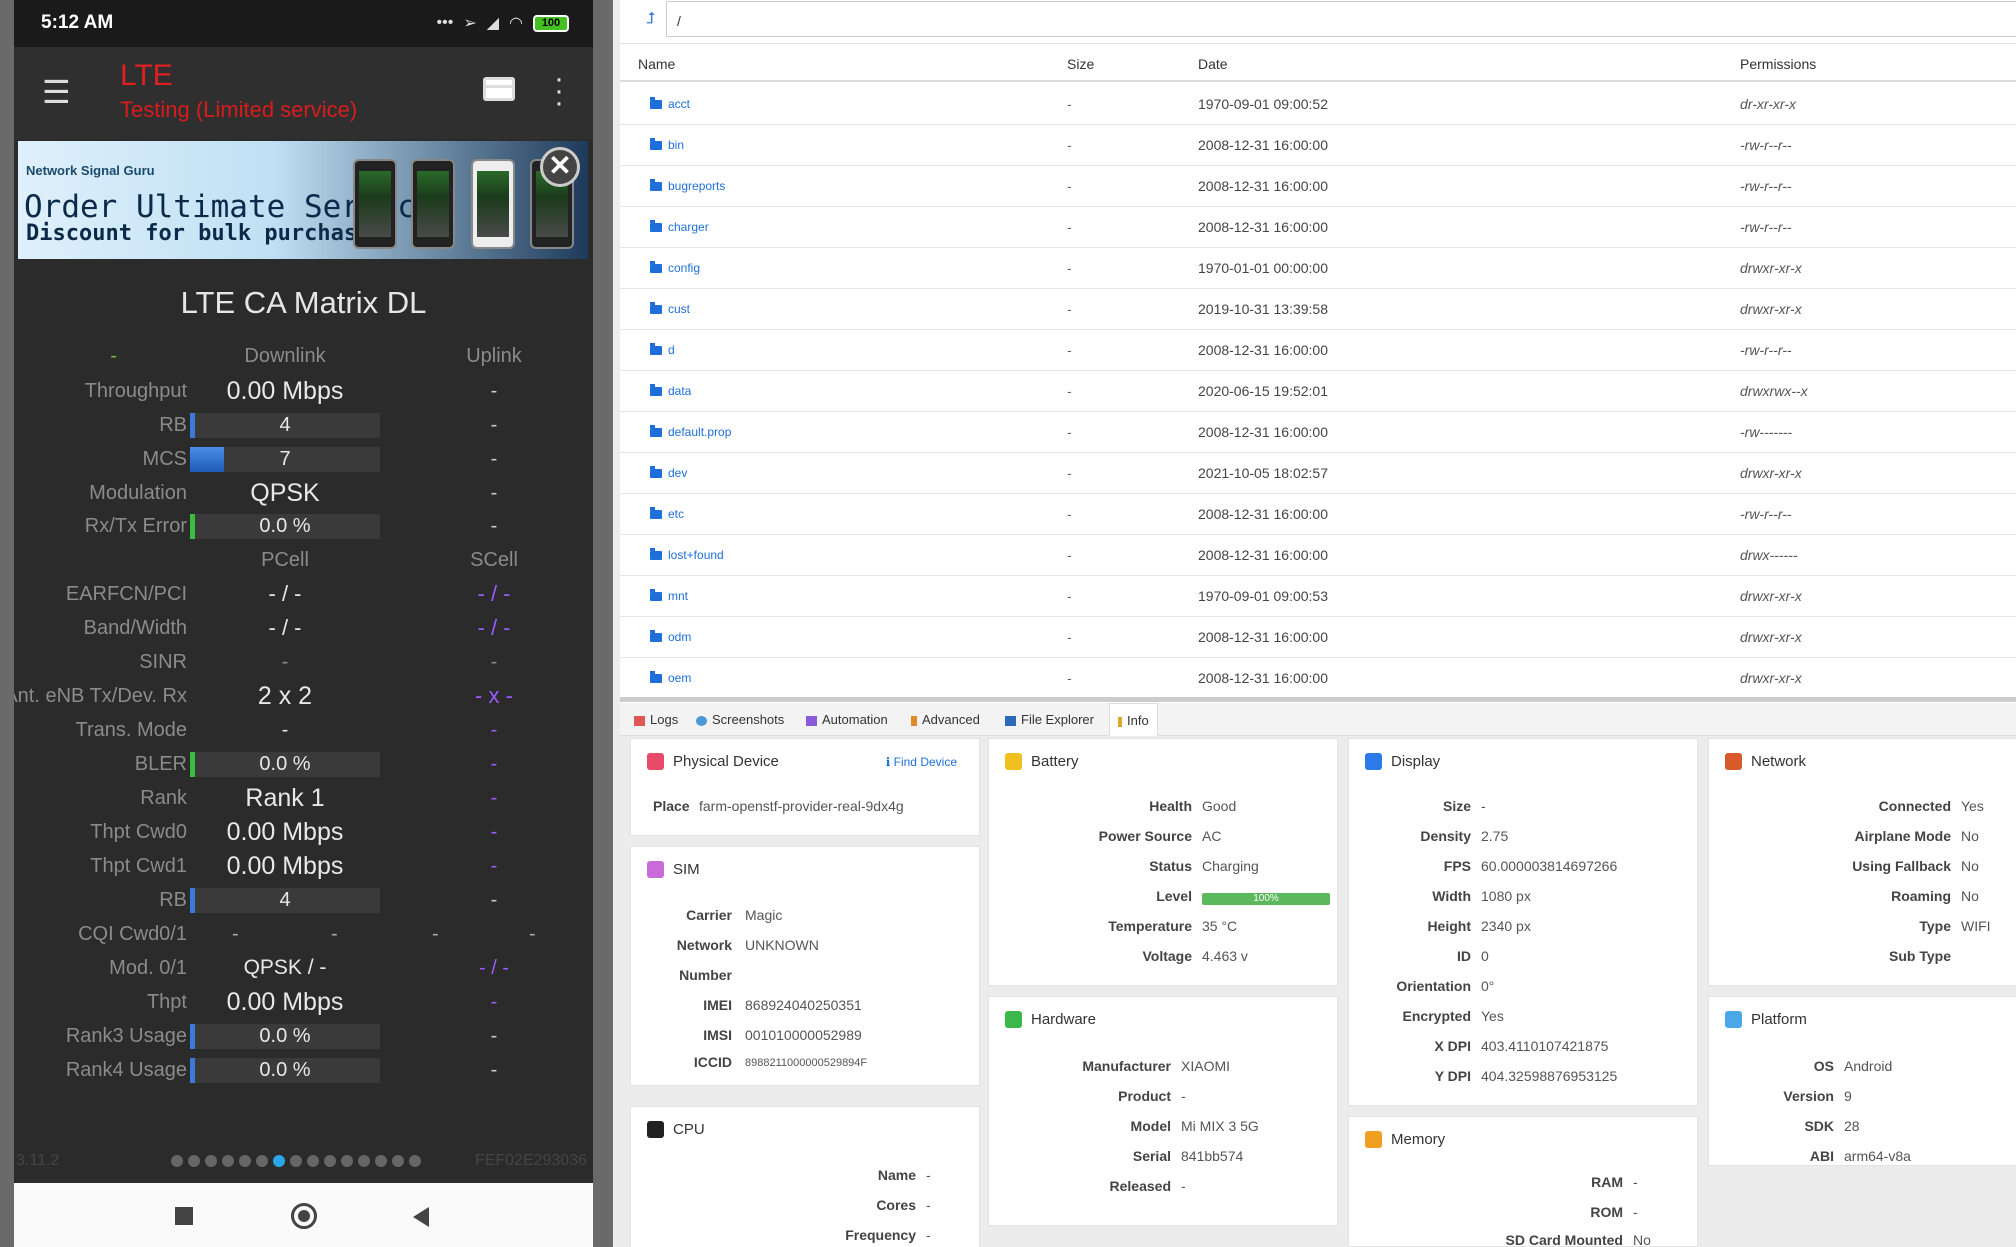 The width and height of the screenshot is (2016, 1247). Describe the element at coordinates (421, 1217) in the screenshot. I see `back-icon` at that location.